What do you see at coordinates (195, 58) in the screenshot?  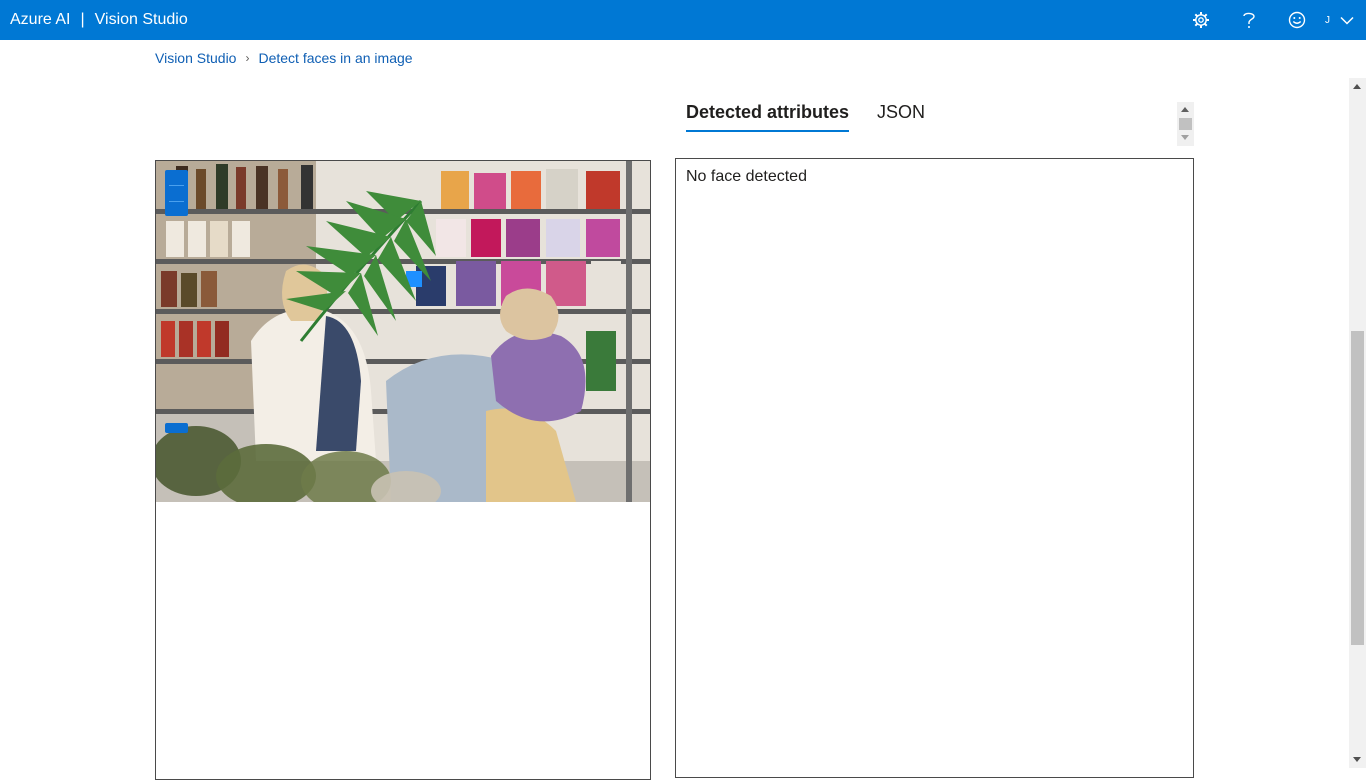 I see `breadcrumb-vision-studio: Vision Studio` at bounding box center [195, 58].